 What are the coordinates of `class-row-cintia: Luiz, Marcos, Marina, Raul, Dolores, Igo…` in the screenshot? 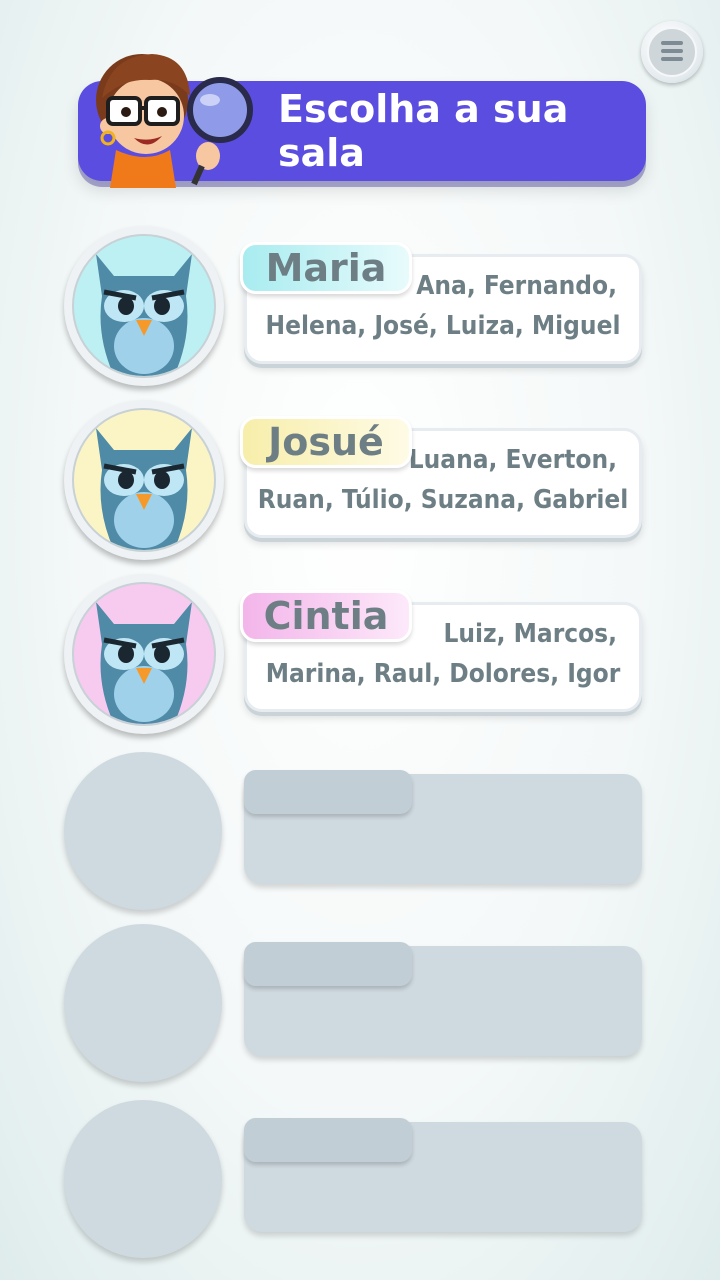 It's located at (354, 654).